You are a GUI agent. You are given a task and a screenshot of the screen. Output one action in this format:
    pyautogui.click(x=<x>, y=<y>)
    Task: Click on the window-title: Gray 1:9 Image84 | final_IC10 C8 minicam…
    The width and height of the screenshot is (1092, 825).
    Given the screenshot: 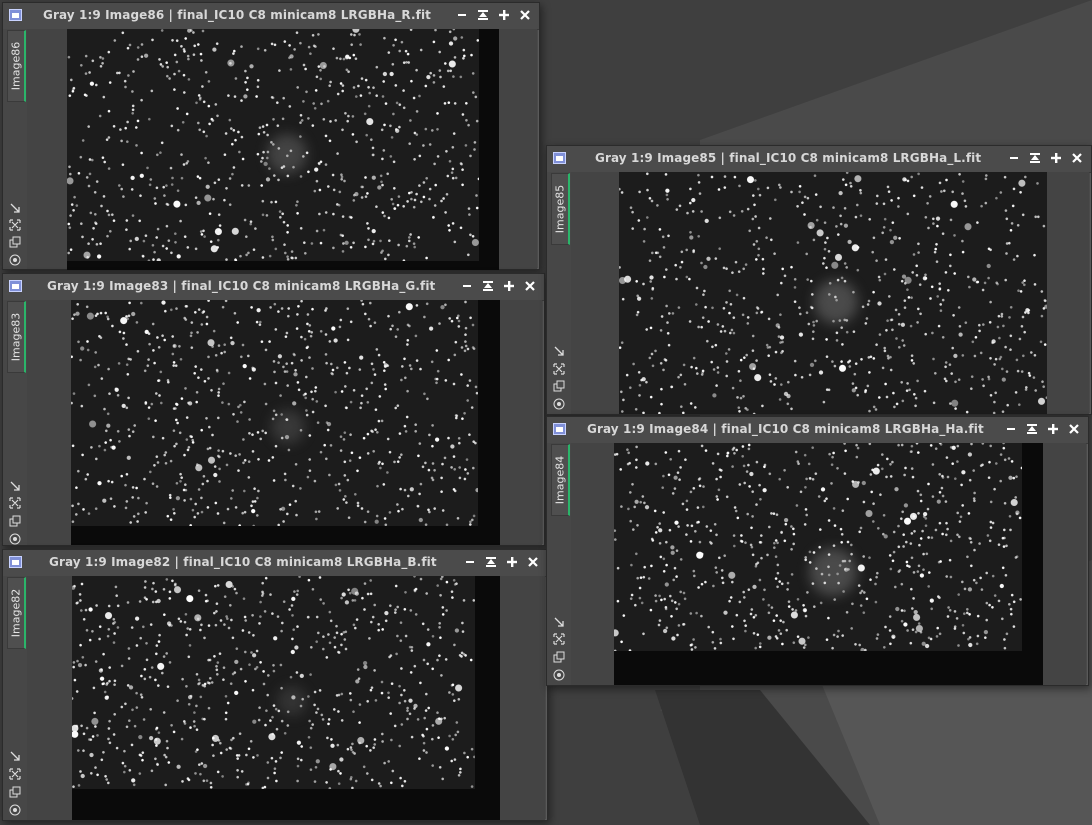 What is the action you would take?
    pyautogui.click(x=785, y=429)
    